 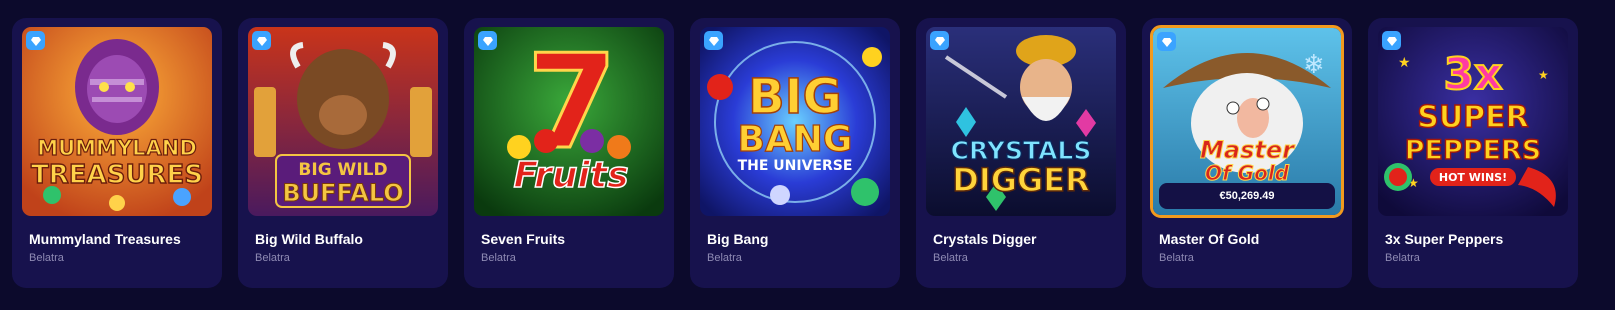 What do you see at coordinates (342, 193) in the screenshot?
I see `art-line: BUFFALO` at bounding box center [342, 193].